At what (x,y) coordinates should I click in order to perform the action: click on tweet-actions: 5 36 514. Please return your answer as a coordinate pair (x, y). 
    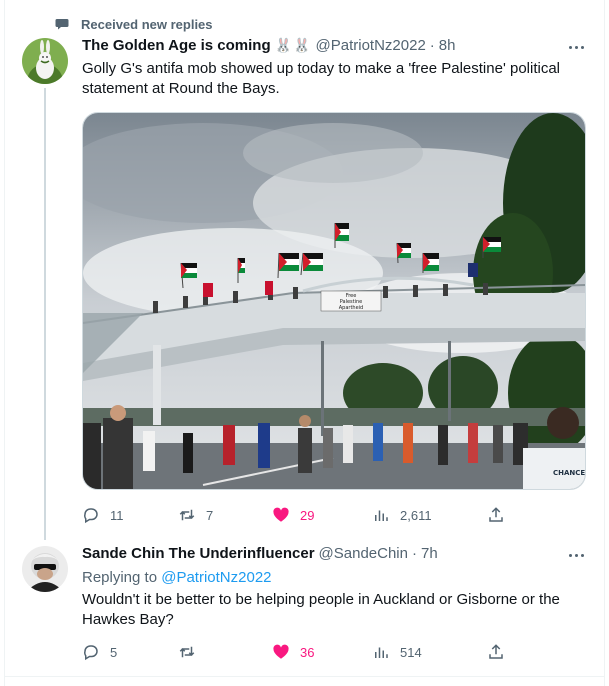
    Looking at the image, I should click on (297, 652).